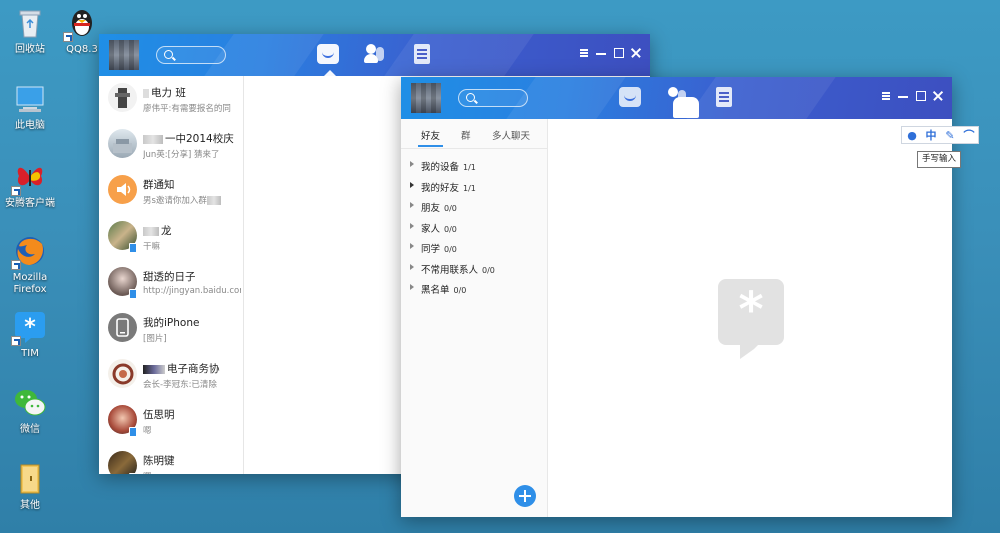 The height and width of the screenshot is (533, 1000). I want to click on desktop-icon-firefox: Mozilla Firefox, so click(30, 265).